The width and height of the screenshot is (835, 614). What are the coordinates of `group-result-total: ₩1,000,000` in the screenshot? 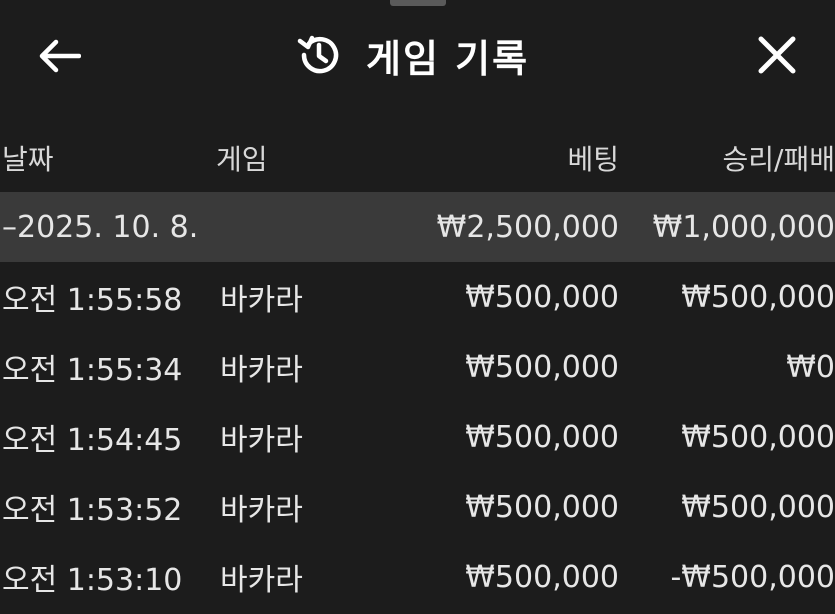 It's located at (743, 227).